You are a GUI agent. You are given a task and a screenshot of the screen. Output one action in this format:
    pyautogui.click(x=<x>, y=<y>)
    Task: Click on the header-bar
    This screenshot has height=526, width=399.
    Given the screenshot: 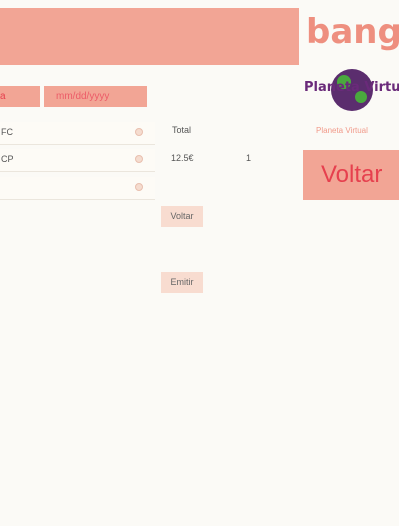 What is the action you would take?
    pyautogui.click(x=149, y=36)
    